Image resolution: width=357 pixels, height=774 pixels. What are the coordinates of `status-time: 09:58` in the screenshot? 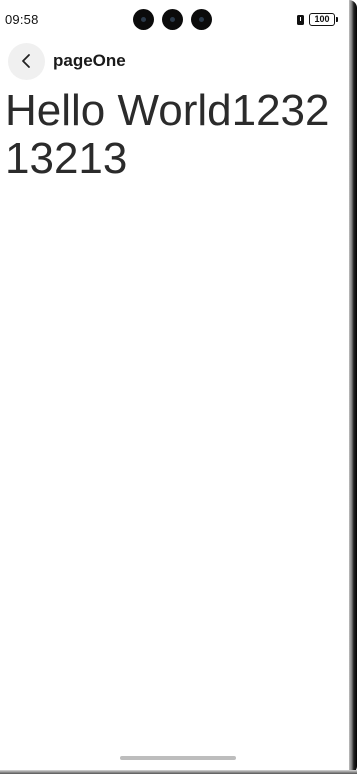 It's located at (22, 19).